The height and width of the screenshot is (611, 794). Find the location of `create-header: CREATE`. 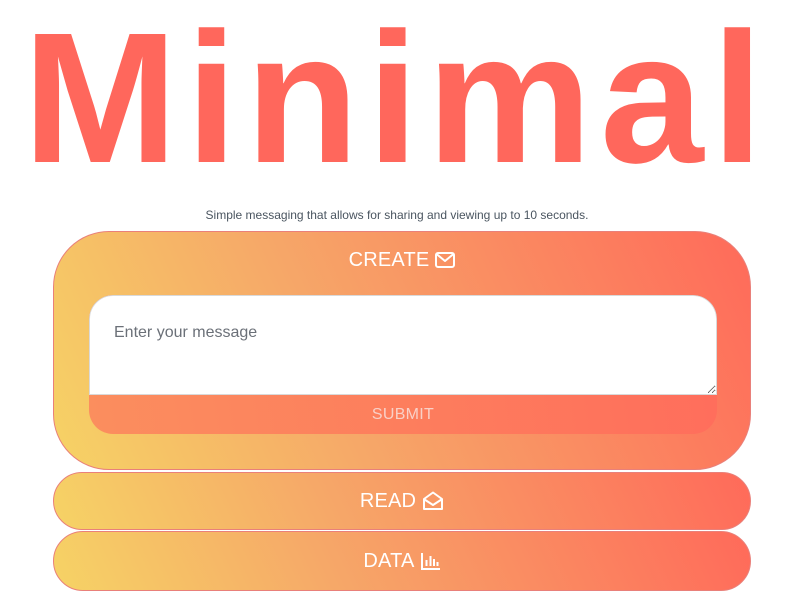

create-header: CREATE is located at coordinates (402, 260).